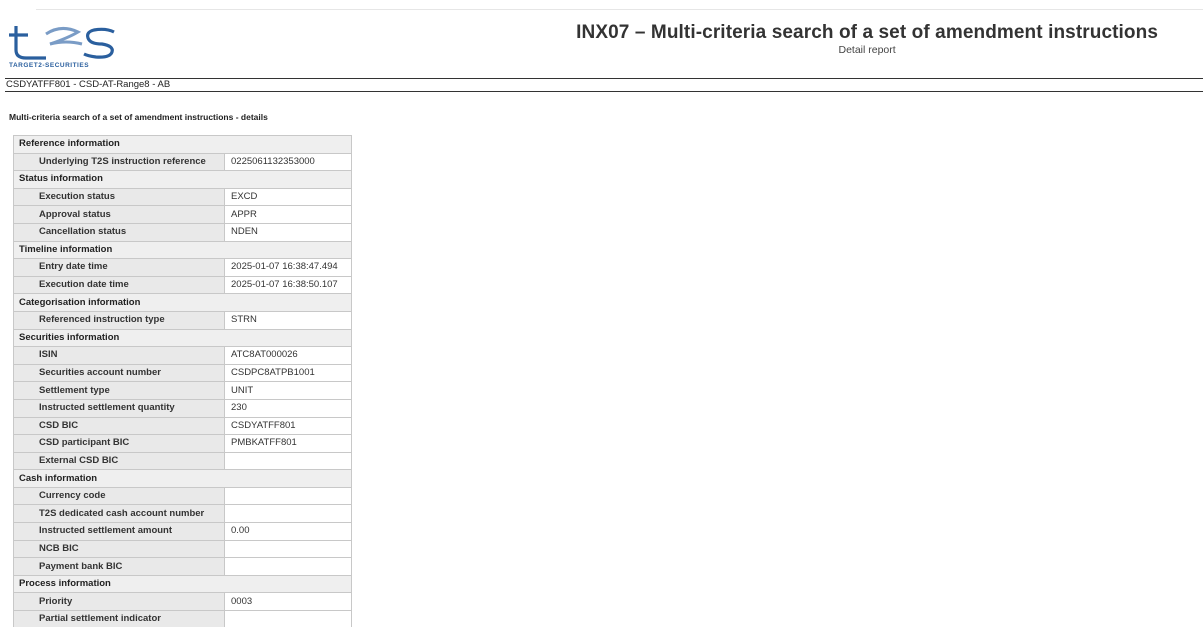 Image resolution: width=1203 pixels, height=627 pixels. Describe the element at coordinates (119, 496) in the screenshot. I see `field-label: Currency code` at that location.